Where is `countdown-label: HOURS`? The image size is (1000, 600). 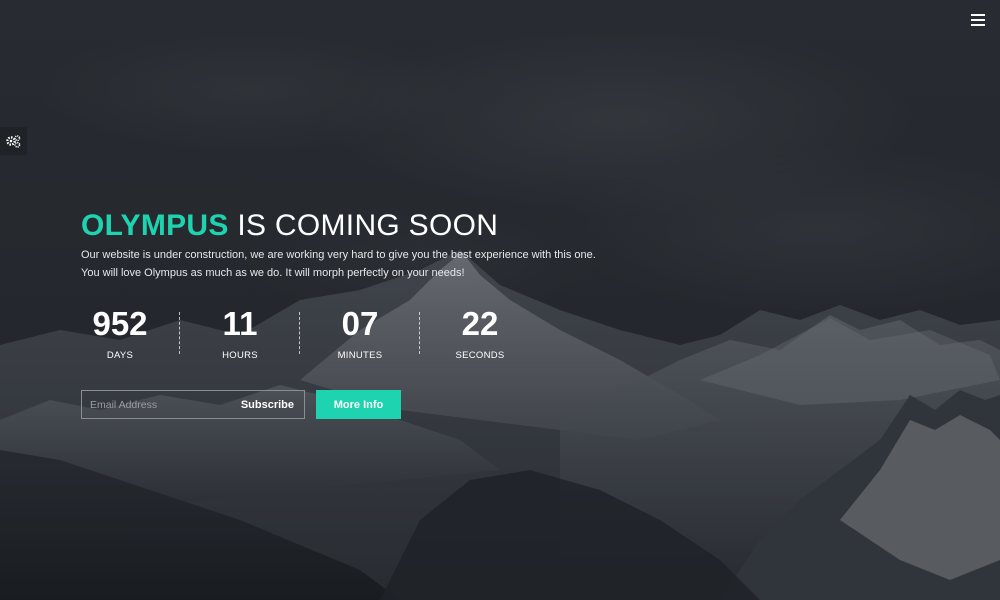
countdown-label: HOURS is located at coordinates (240, 355).